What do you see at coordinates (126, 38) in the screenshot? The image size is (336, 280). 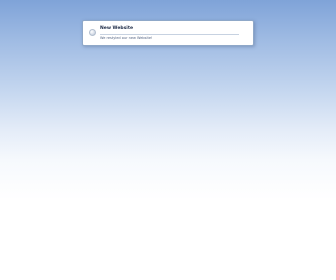 I see `notice-message: We restyled our new Website!` at bounding box center [126, 38].